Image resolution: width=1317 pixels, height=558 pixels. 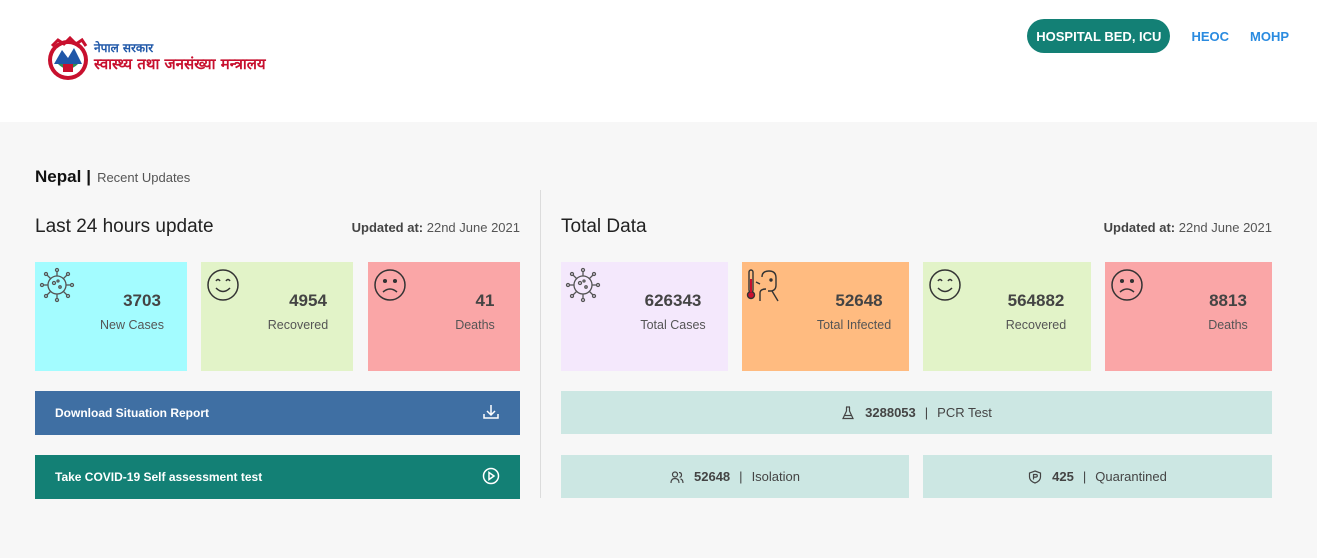 I want to click on breadcrumb: Nepal | Recent Updates, so click(x=112, y=177).